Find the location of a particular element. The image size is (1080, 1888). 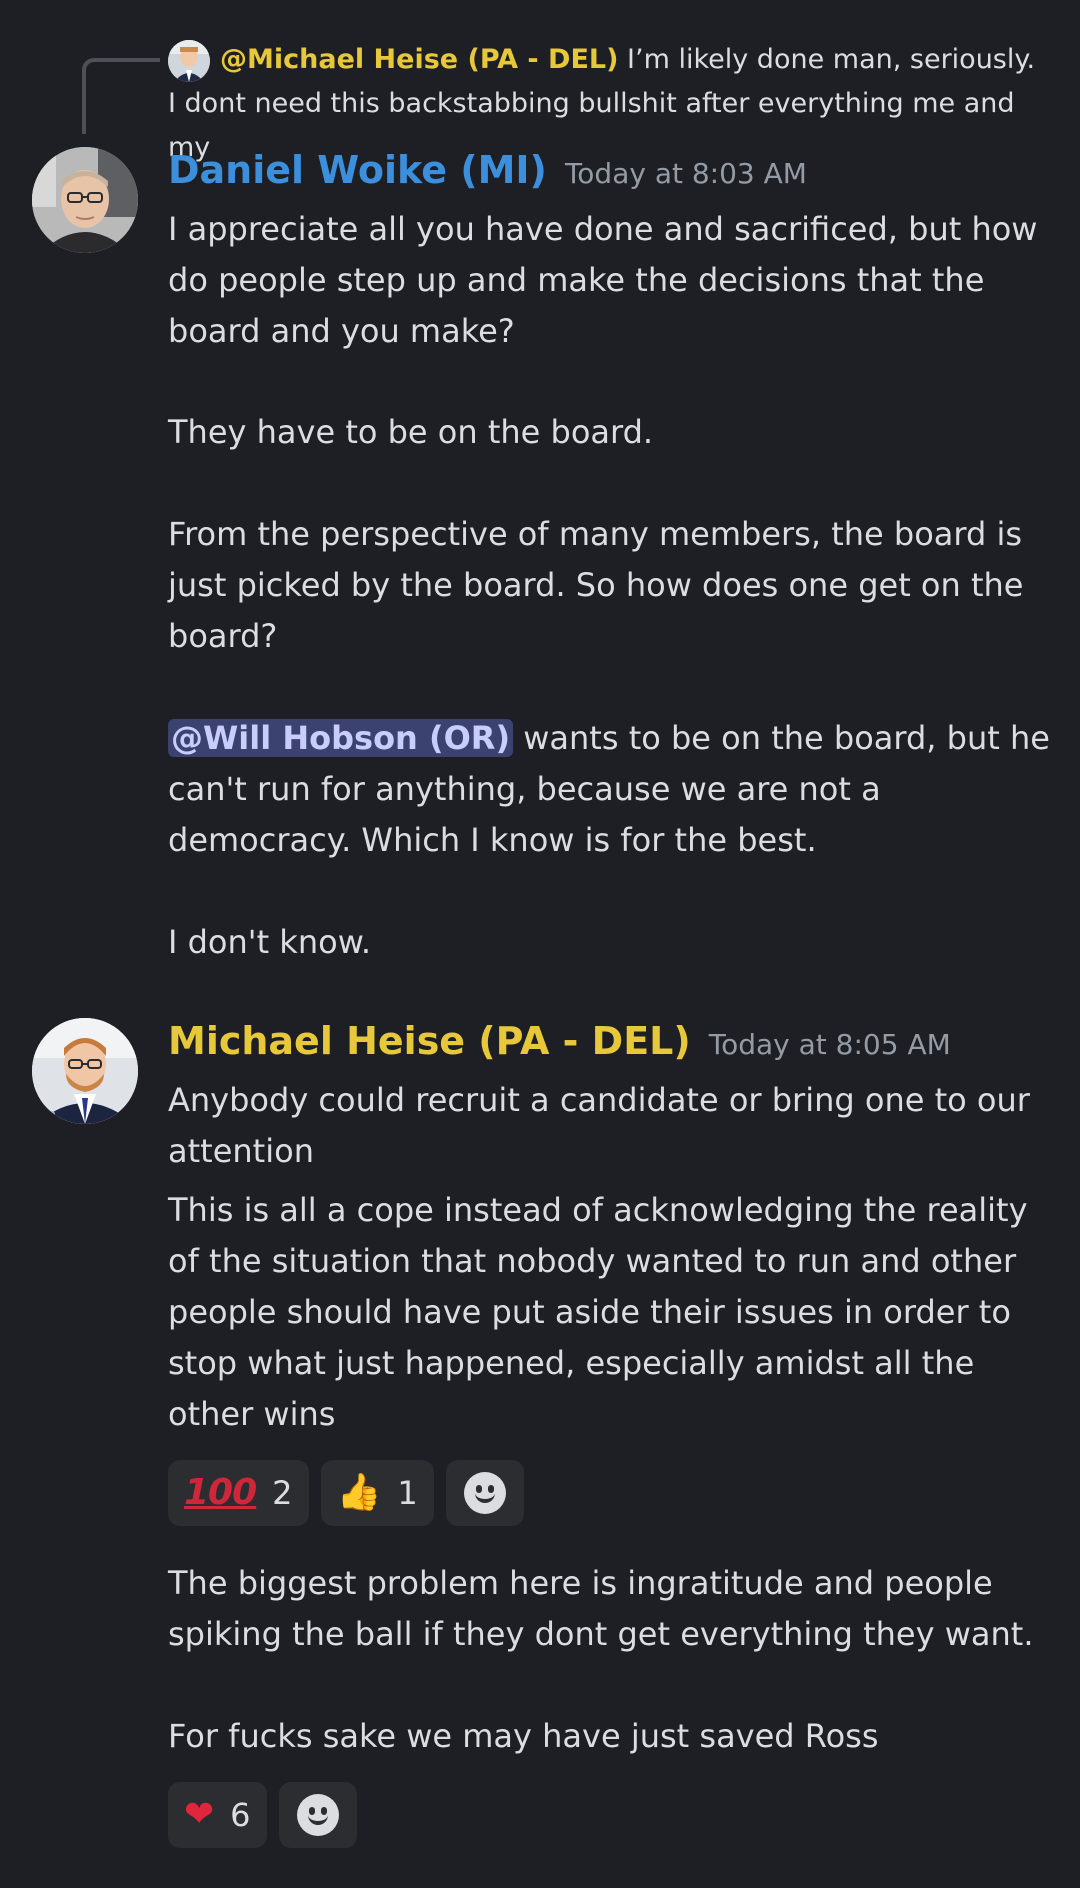

reaction-hundred: 100 2 is located at coordinates (238, 1493).